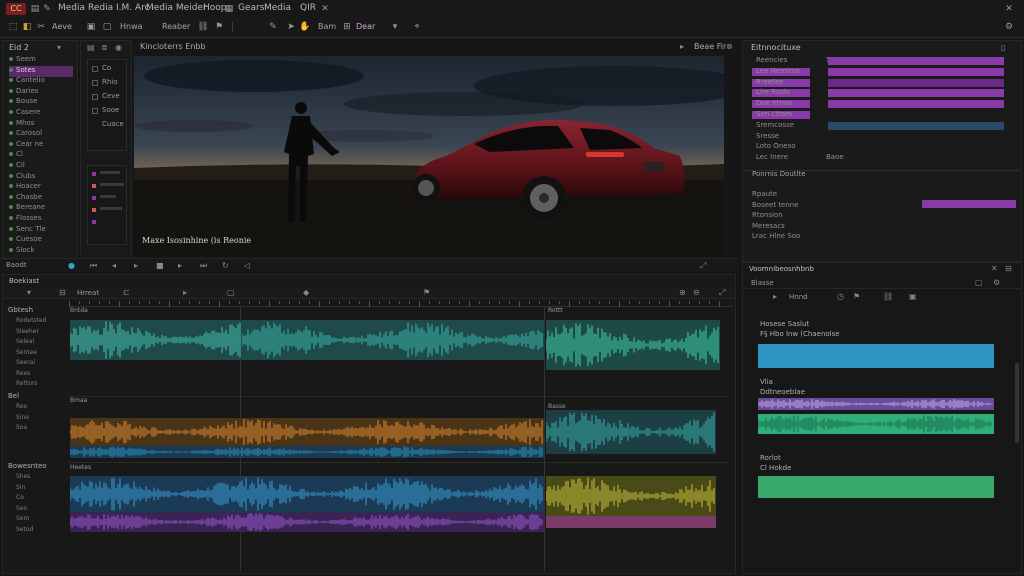 The image size is (1024, 576). I want to click on list-view-icon: ≣, so click(104, 48).